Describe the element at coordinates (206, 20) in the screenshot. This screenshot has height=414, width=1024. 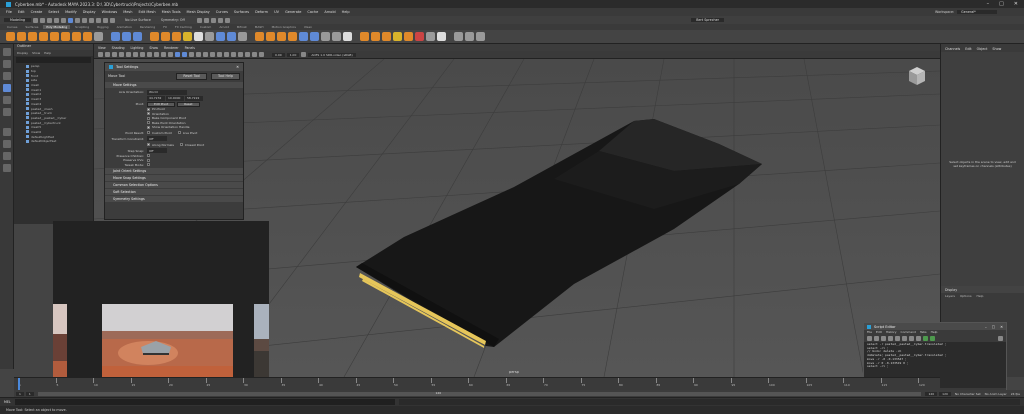
I see `ipr-render-icon` at that location.